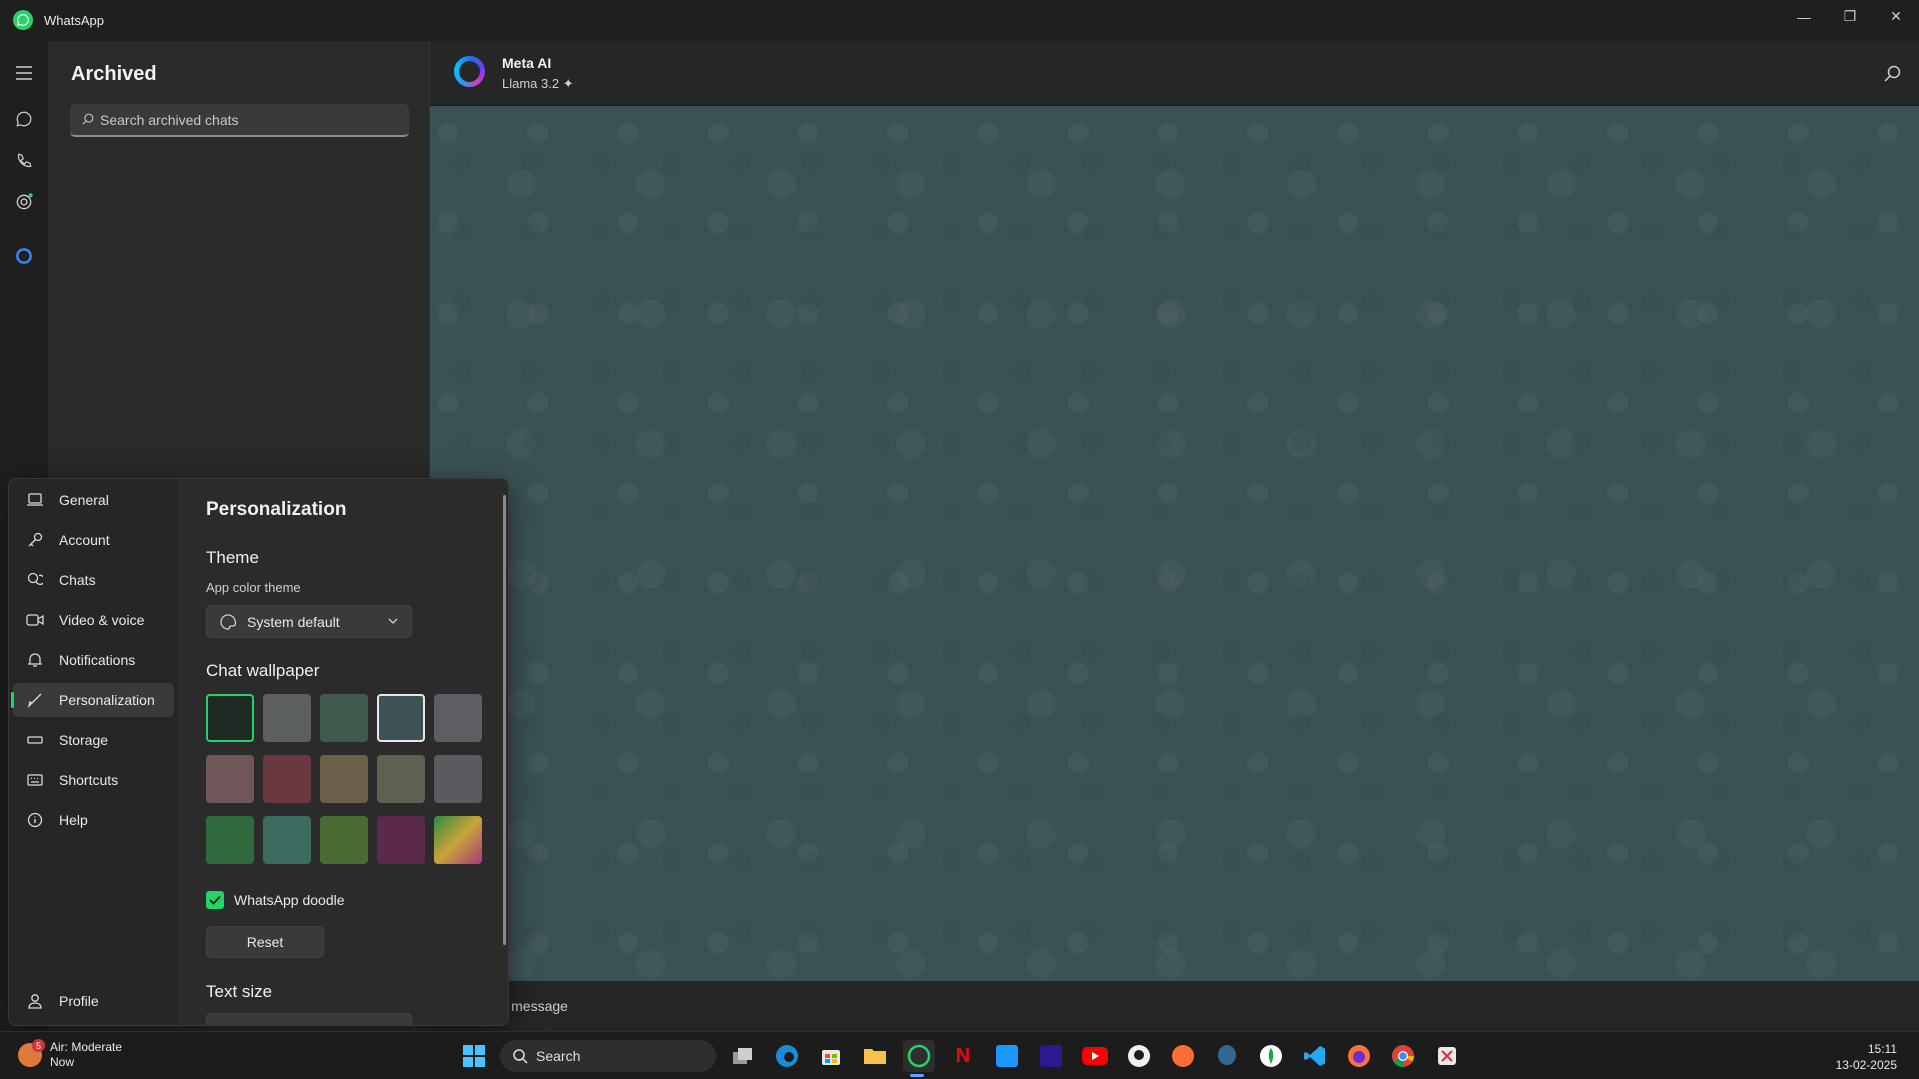 Image resolution: width=1919 pixels, height=1079 pixels. Describe the element at coordinates (24, 256) in the screenshot. I see `meta-ai-icon` at that location.